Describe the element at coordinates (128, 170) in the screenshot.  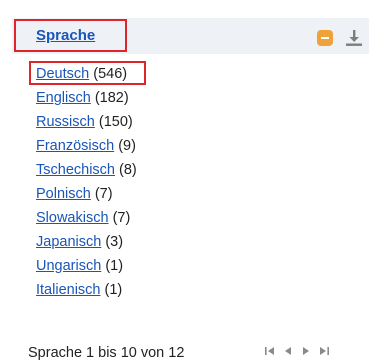
I see `facet-item-count: (8)` at that location.